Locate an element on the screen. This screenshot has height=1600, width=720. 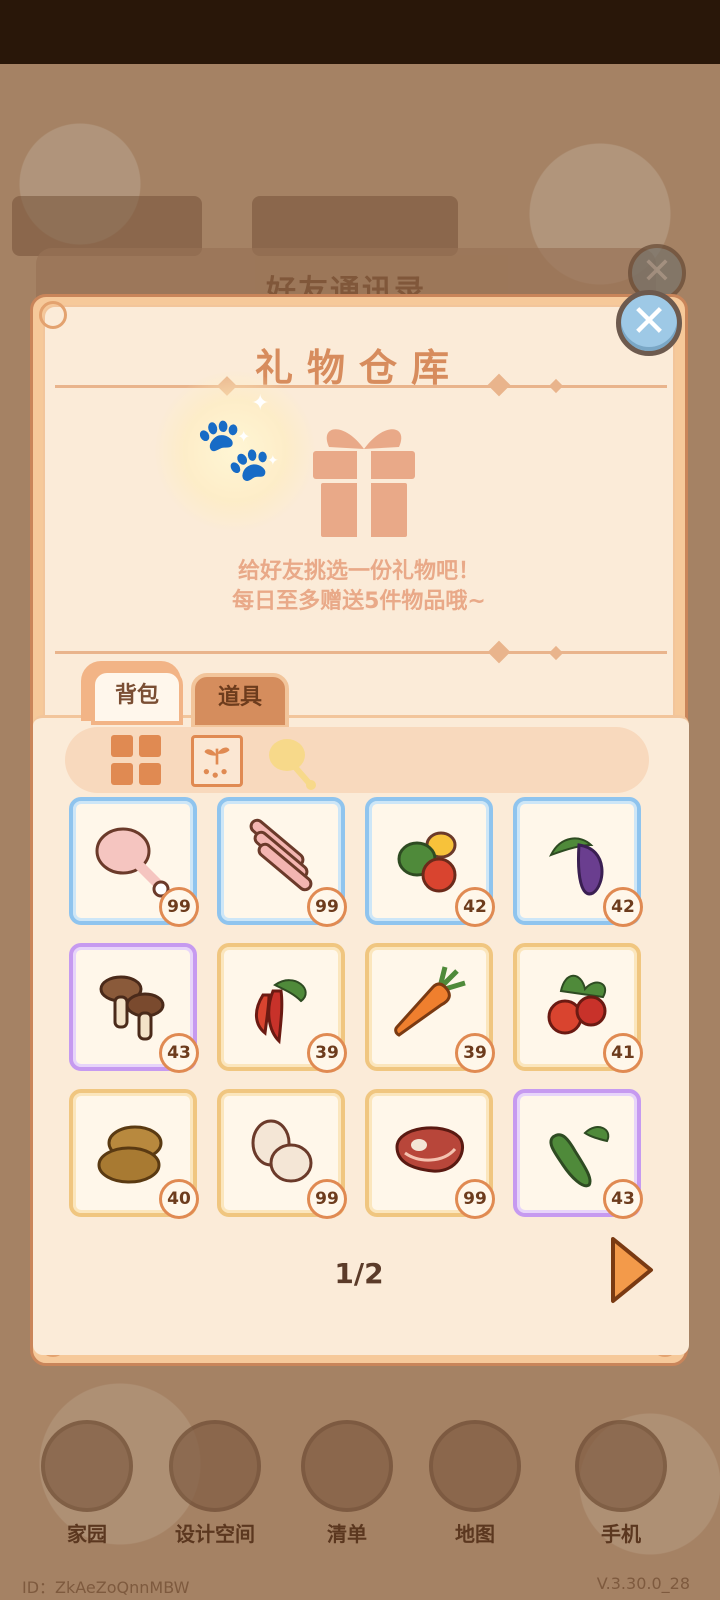
tab-backpack: 背包 is located at coordinates (137, 697).